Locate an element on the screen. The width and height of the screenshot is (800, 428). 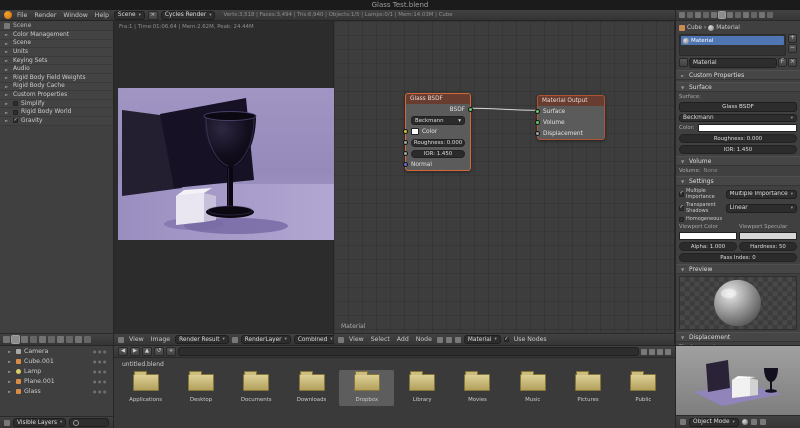
folder-item: Public is located at coordinates (643, 388).